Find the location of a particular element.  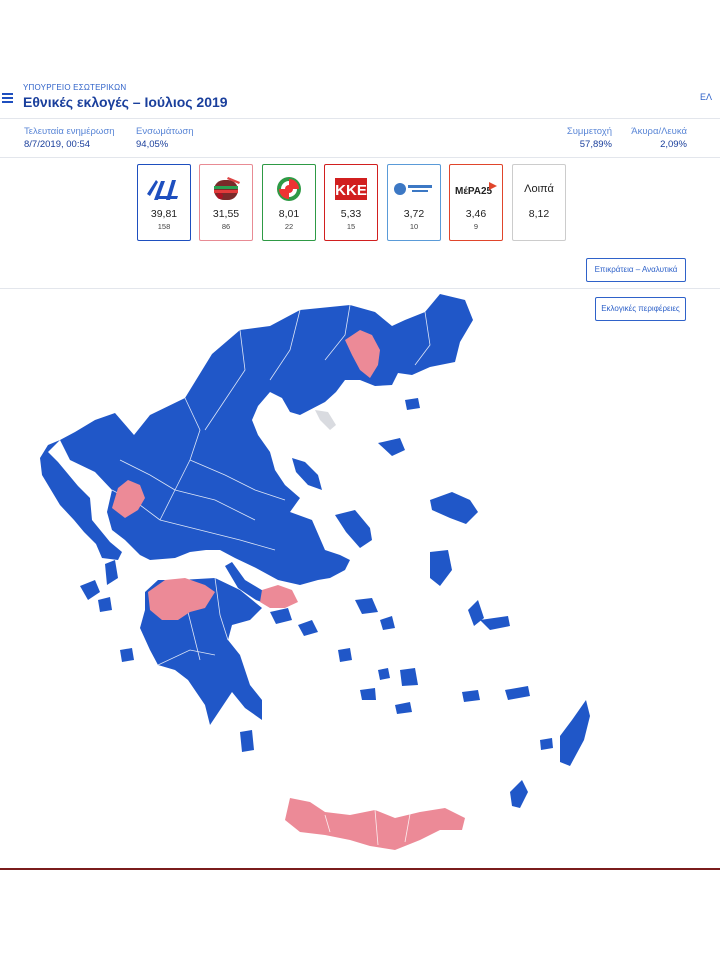

mount-athos-region is located at coordinates (325, 420).